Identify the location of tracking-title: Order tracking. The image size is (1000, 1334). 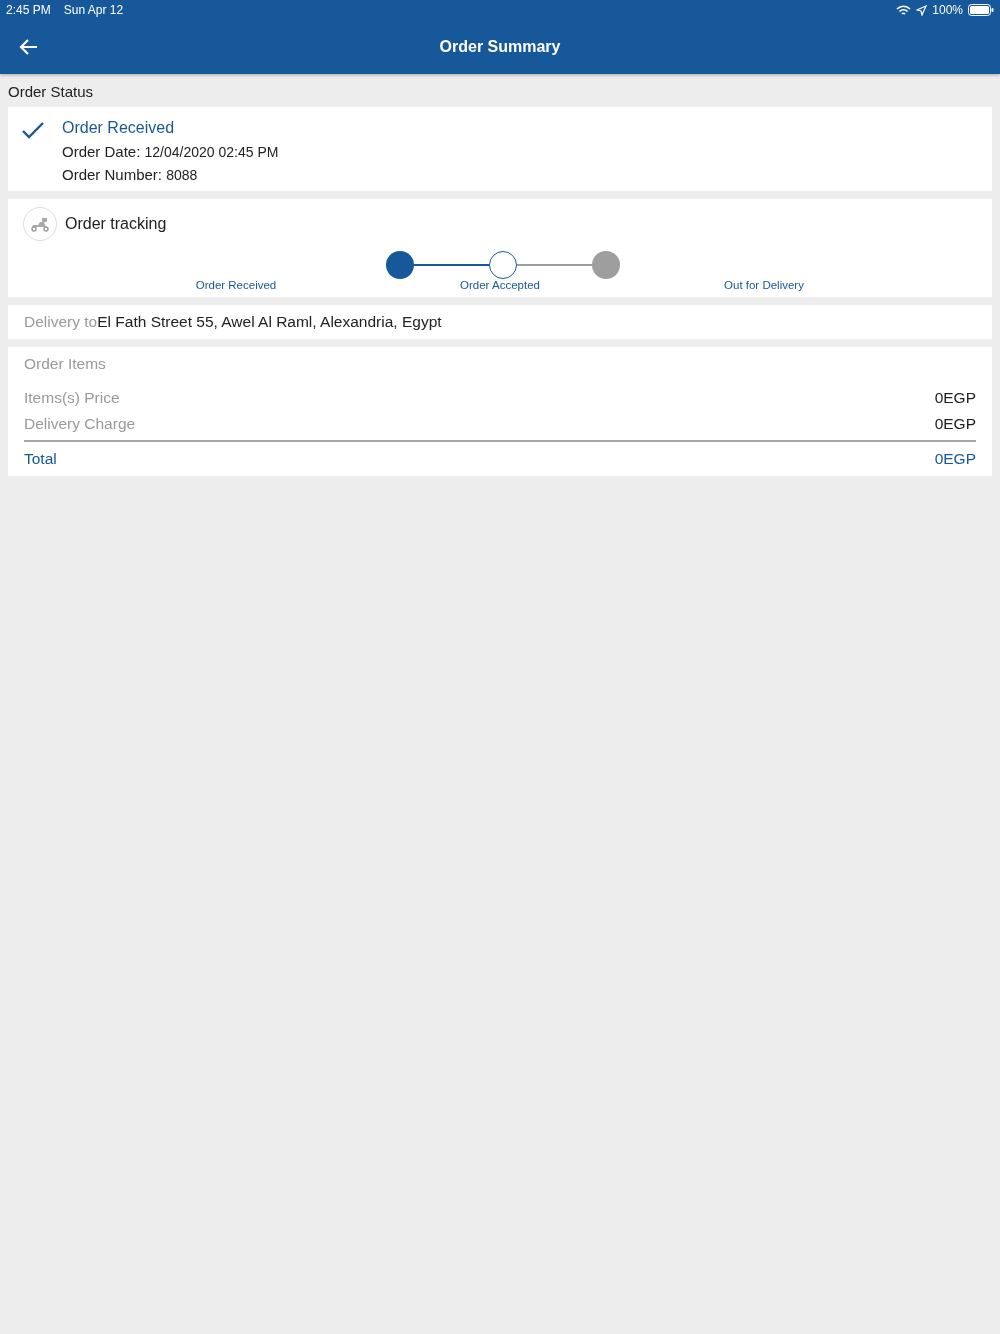
(116, 224).